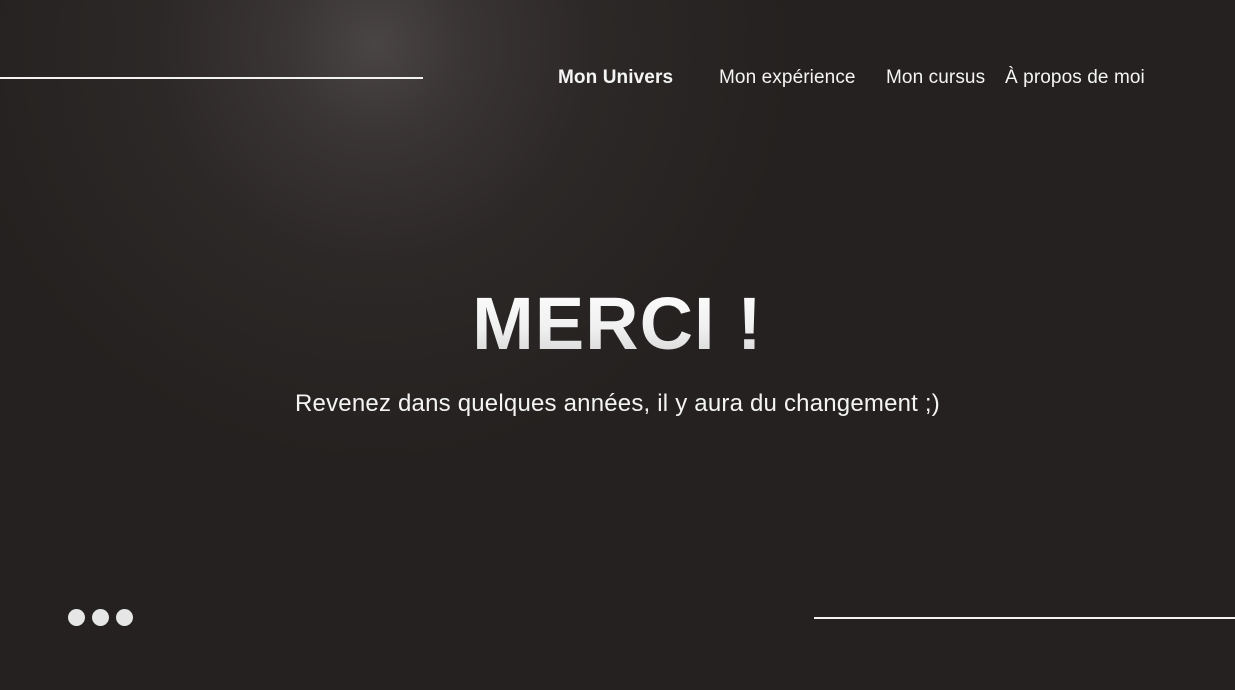  I want to click on nav-item-mon-univers: Mon Univers, so click(615, 78).